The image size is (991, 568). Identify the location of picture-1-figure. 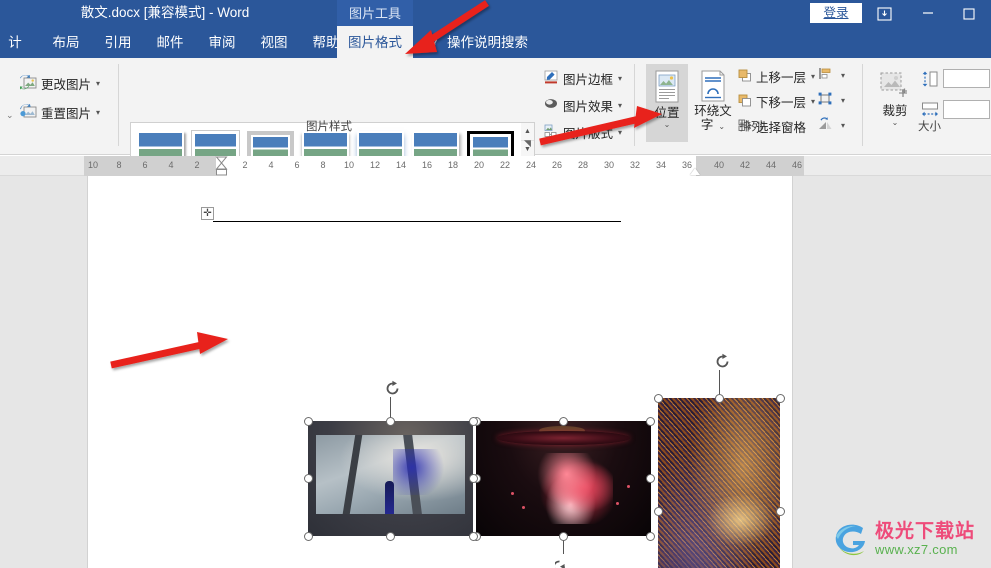
(389, 497).